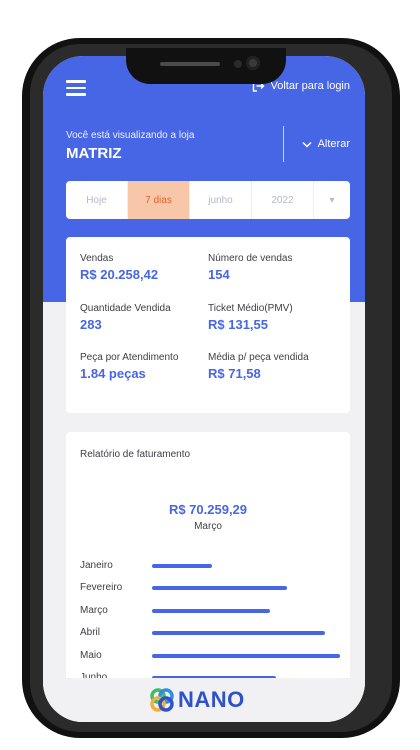 The height and width of the screenshot is (750, 420). I want to click on back-to-login-label: Voltar para login, so click(310, 86).